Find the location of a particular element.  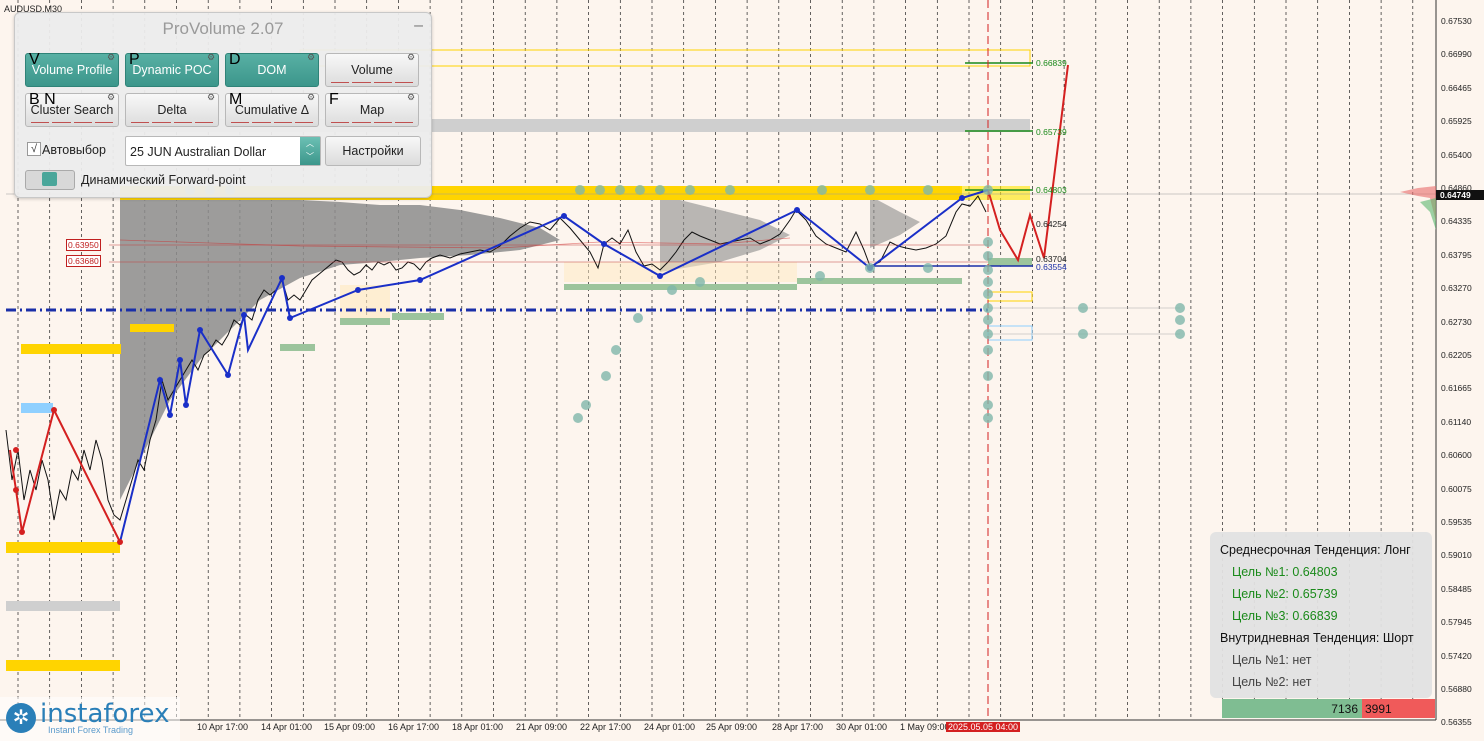

level-label: 0.63554 is located at coordinates (1051, 267).